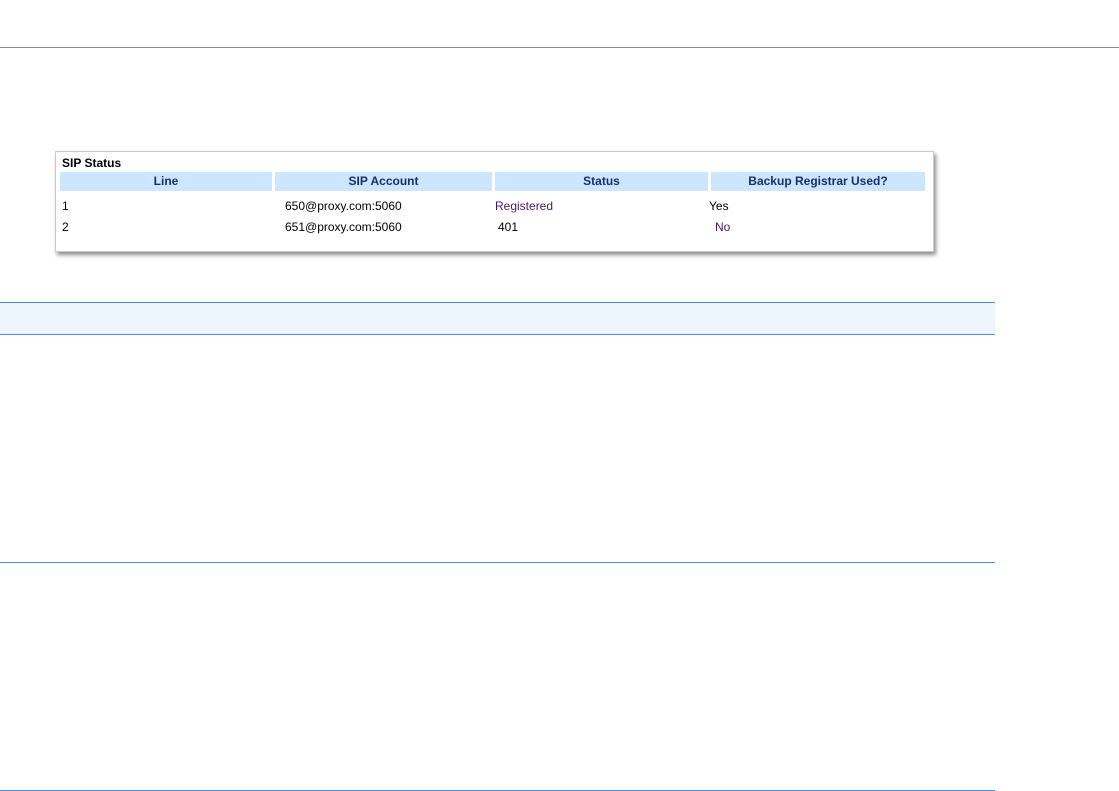  I want to click on row-1-line: 1, so click(65, 206).